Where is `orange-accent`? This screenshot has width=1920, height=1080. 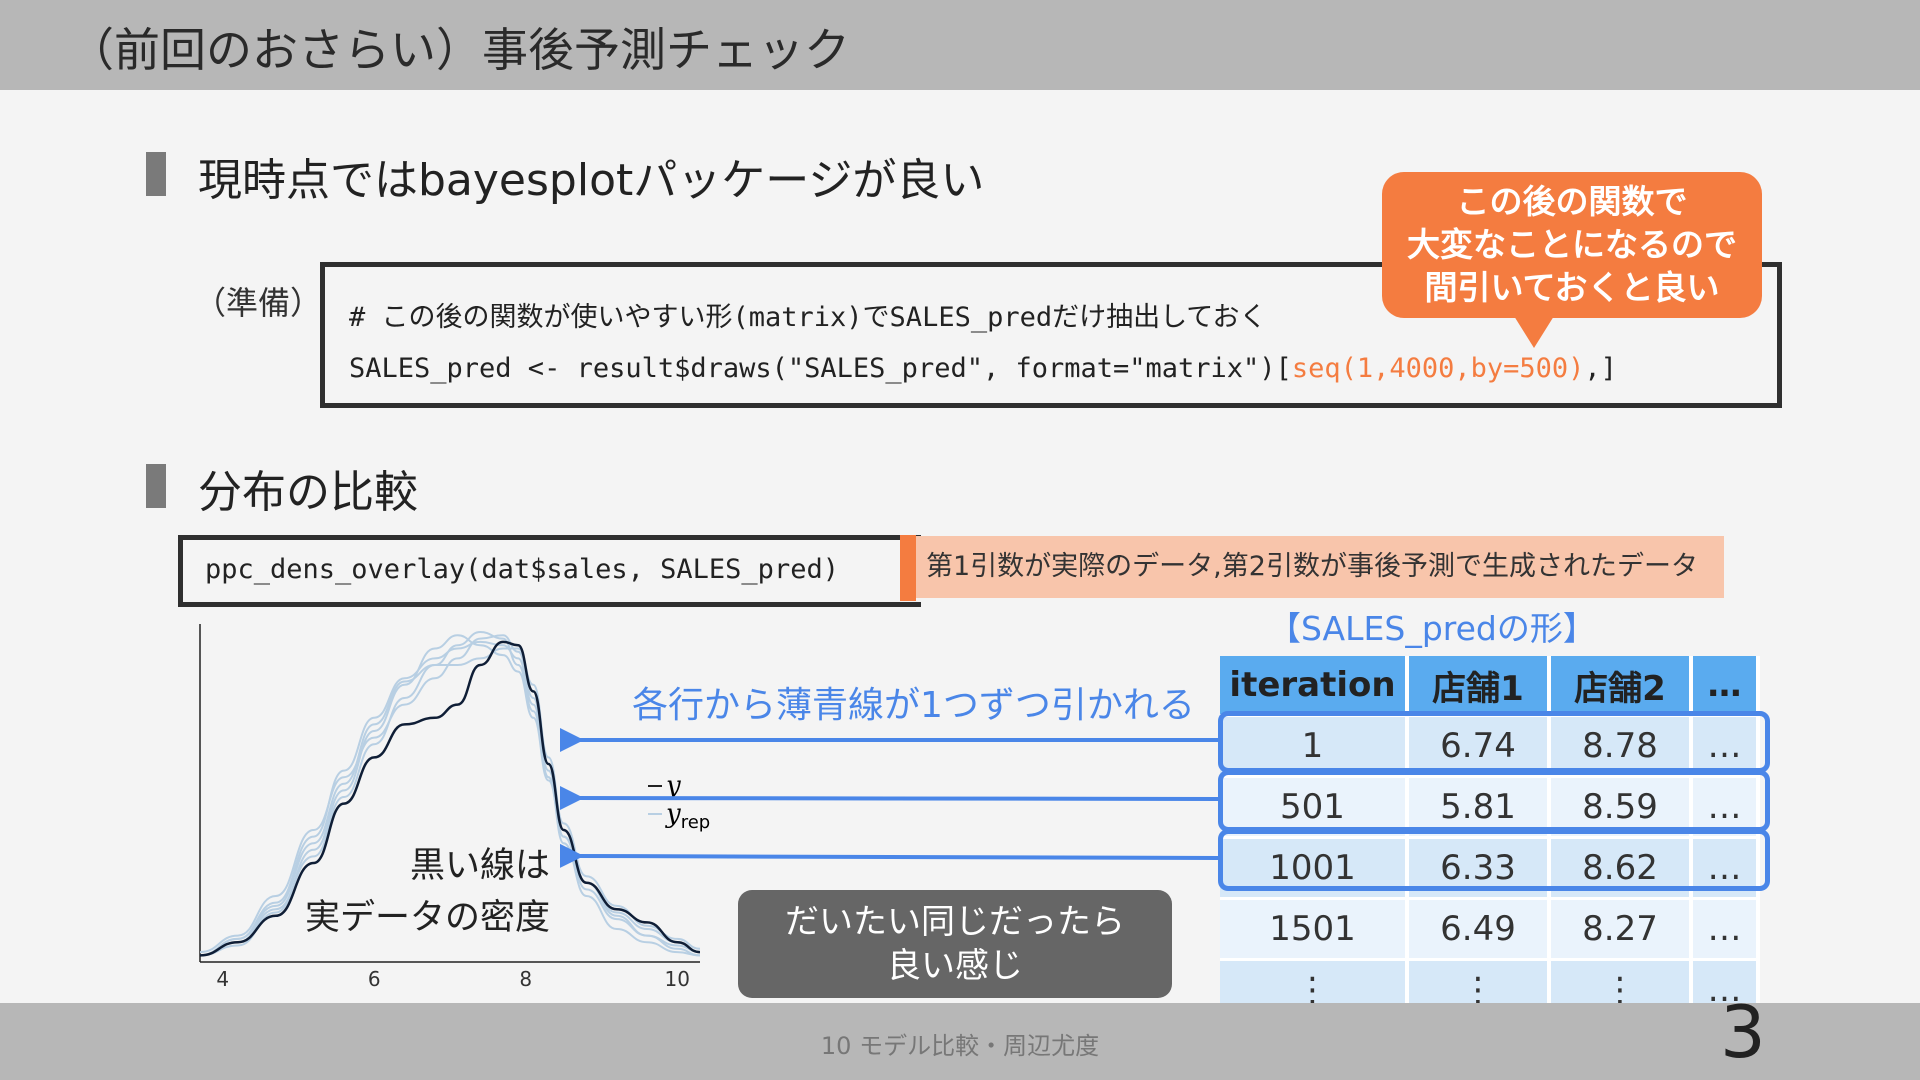 orange-accent is located at coordinates (908, 568).